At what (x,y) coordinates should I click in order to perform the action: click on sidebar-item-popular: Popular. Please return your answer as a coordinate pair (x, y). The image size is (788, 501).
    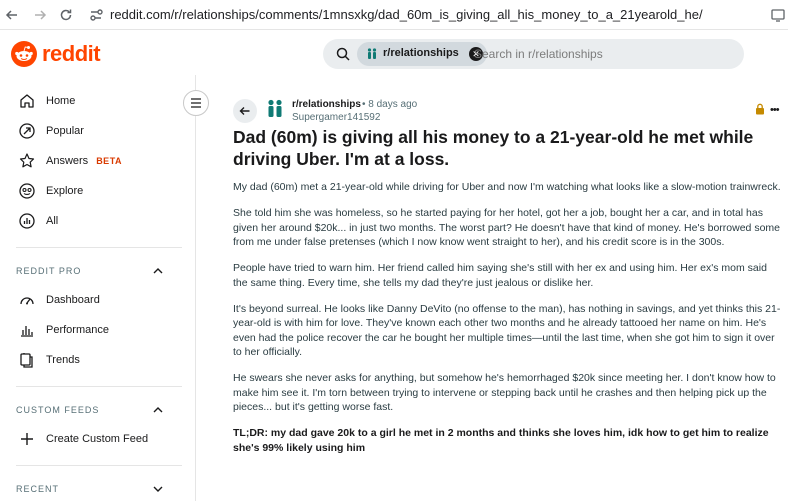
    Looking at the image, I should click on (51, 131).